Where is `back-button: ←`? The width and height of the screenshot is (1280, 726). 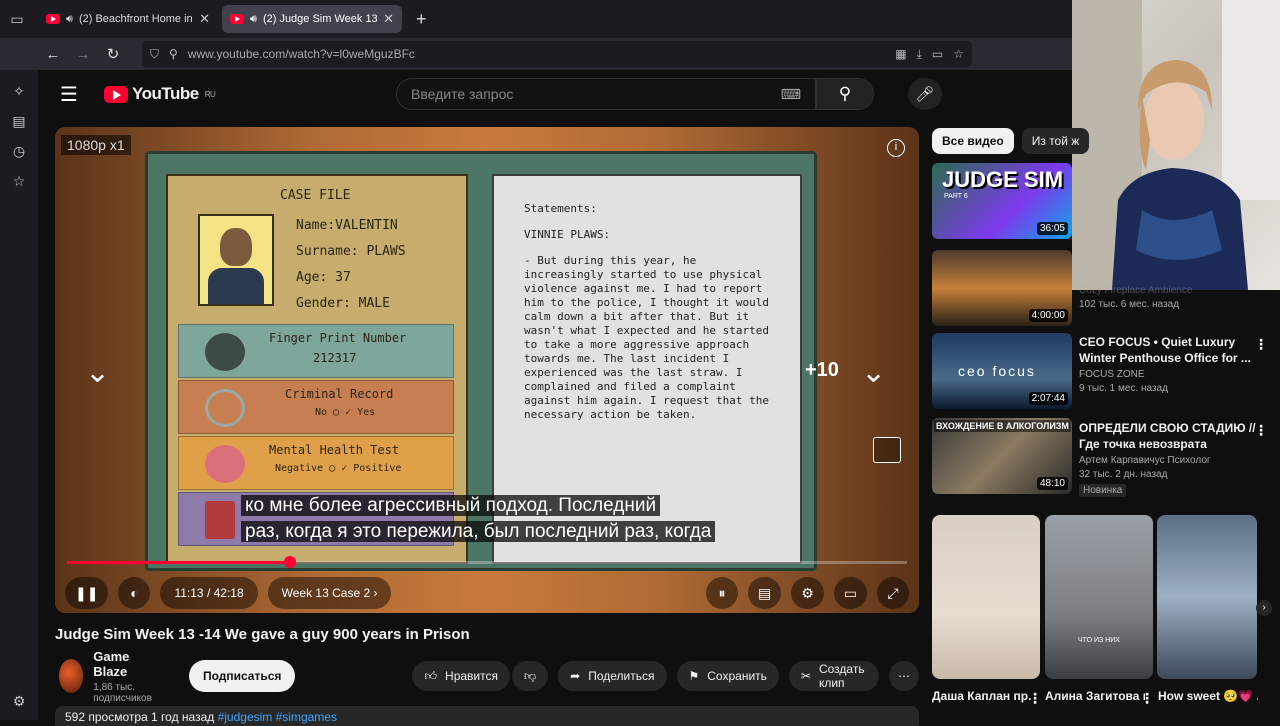
back-button: ← is located at coordinates (53, 54).